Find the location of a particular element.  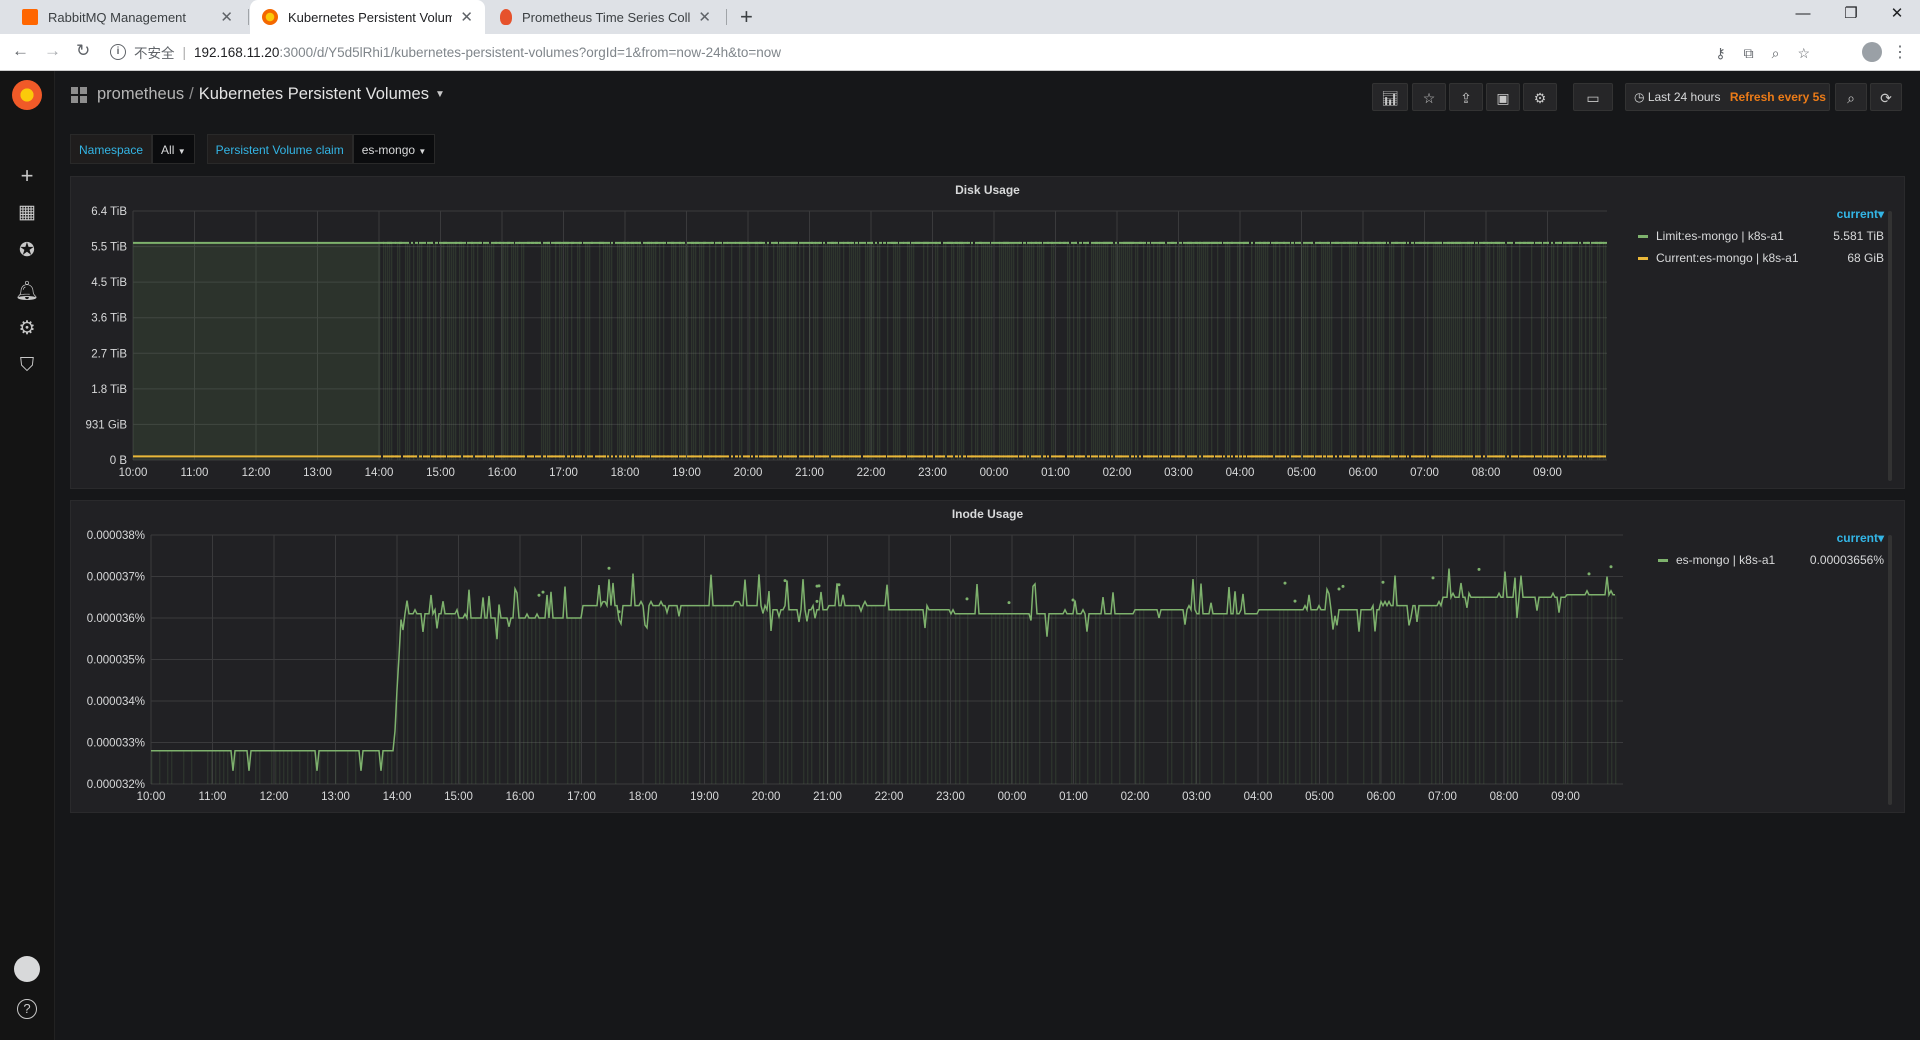

y-tick-label: 931 GiB is located at coordinates (106, 425).